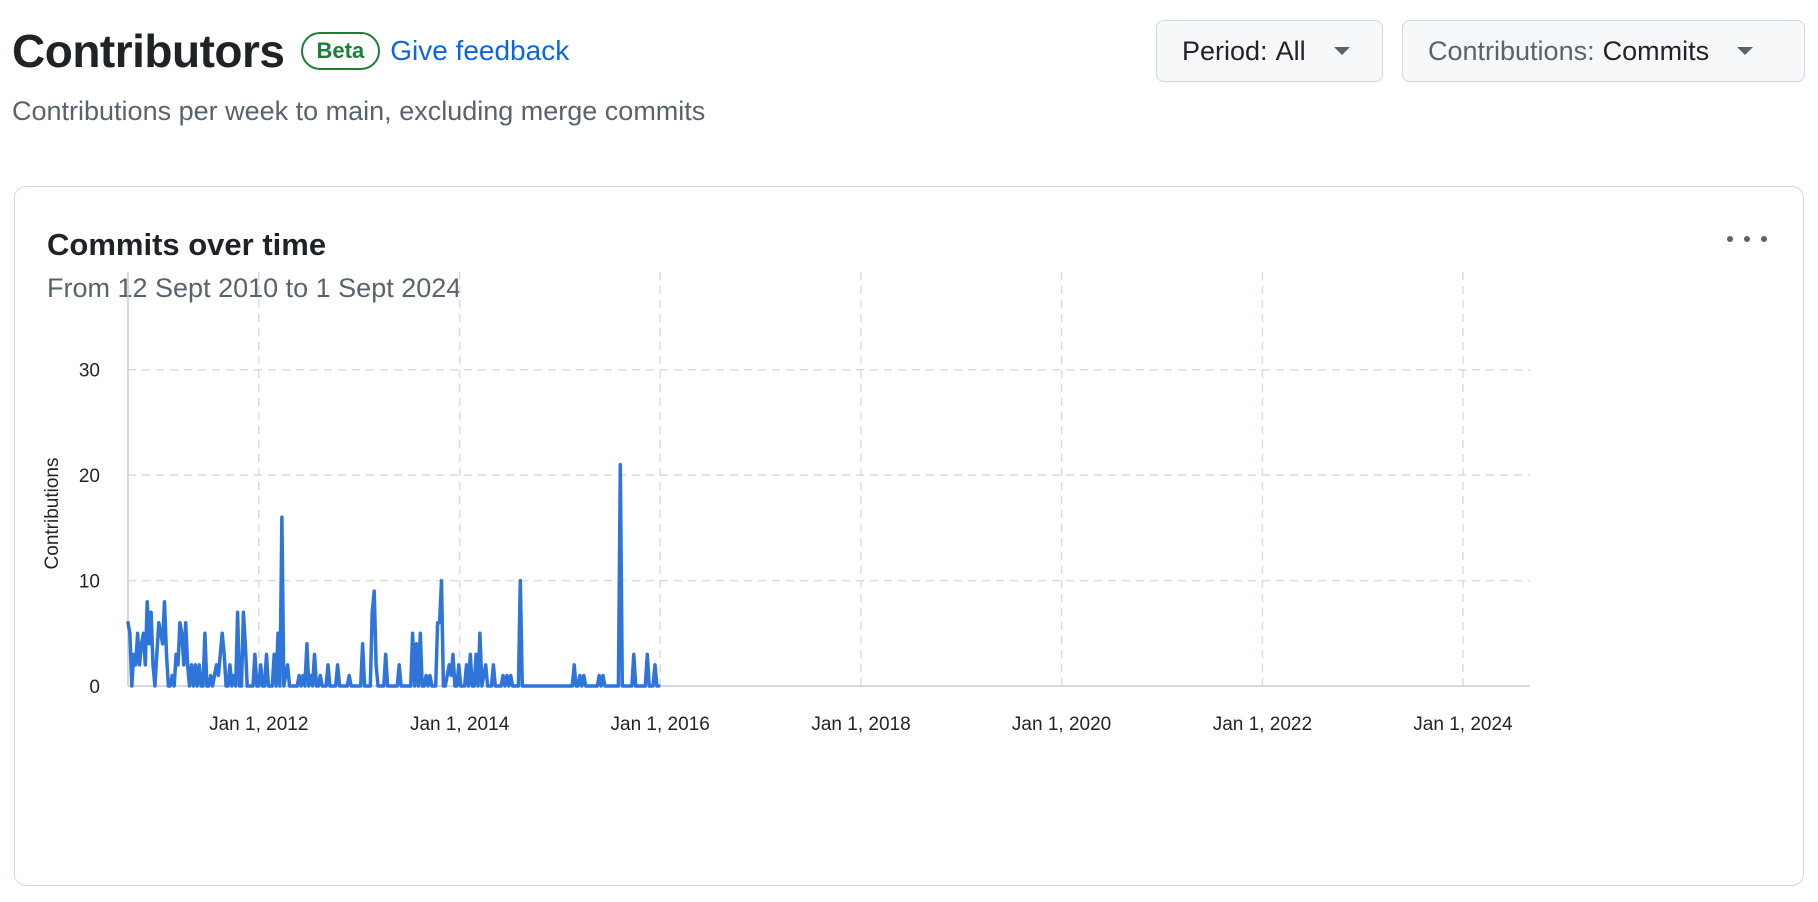 The image size is (1818, 902). What do you see at coordinates (1262, 724) in the screenshot?
I see `x-tick-label: Jan 1, 2022` at bounding box center [1262, 724].